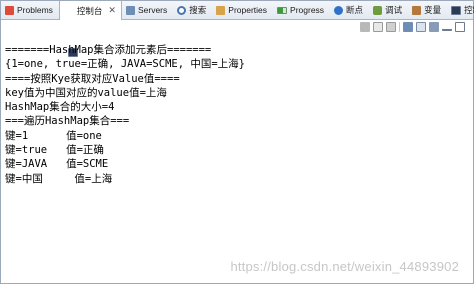 This screenshot has width=474, height=284. Describe the element at coordinates (456, 10) in the screenshot. I see `console-icon` at that location.